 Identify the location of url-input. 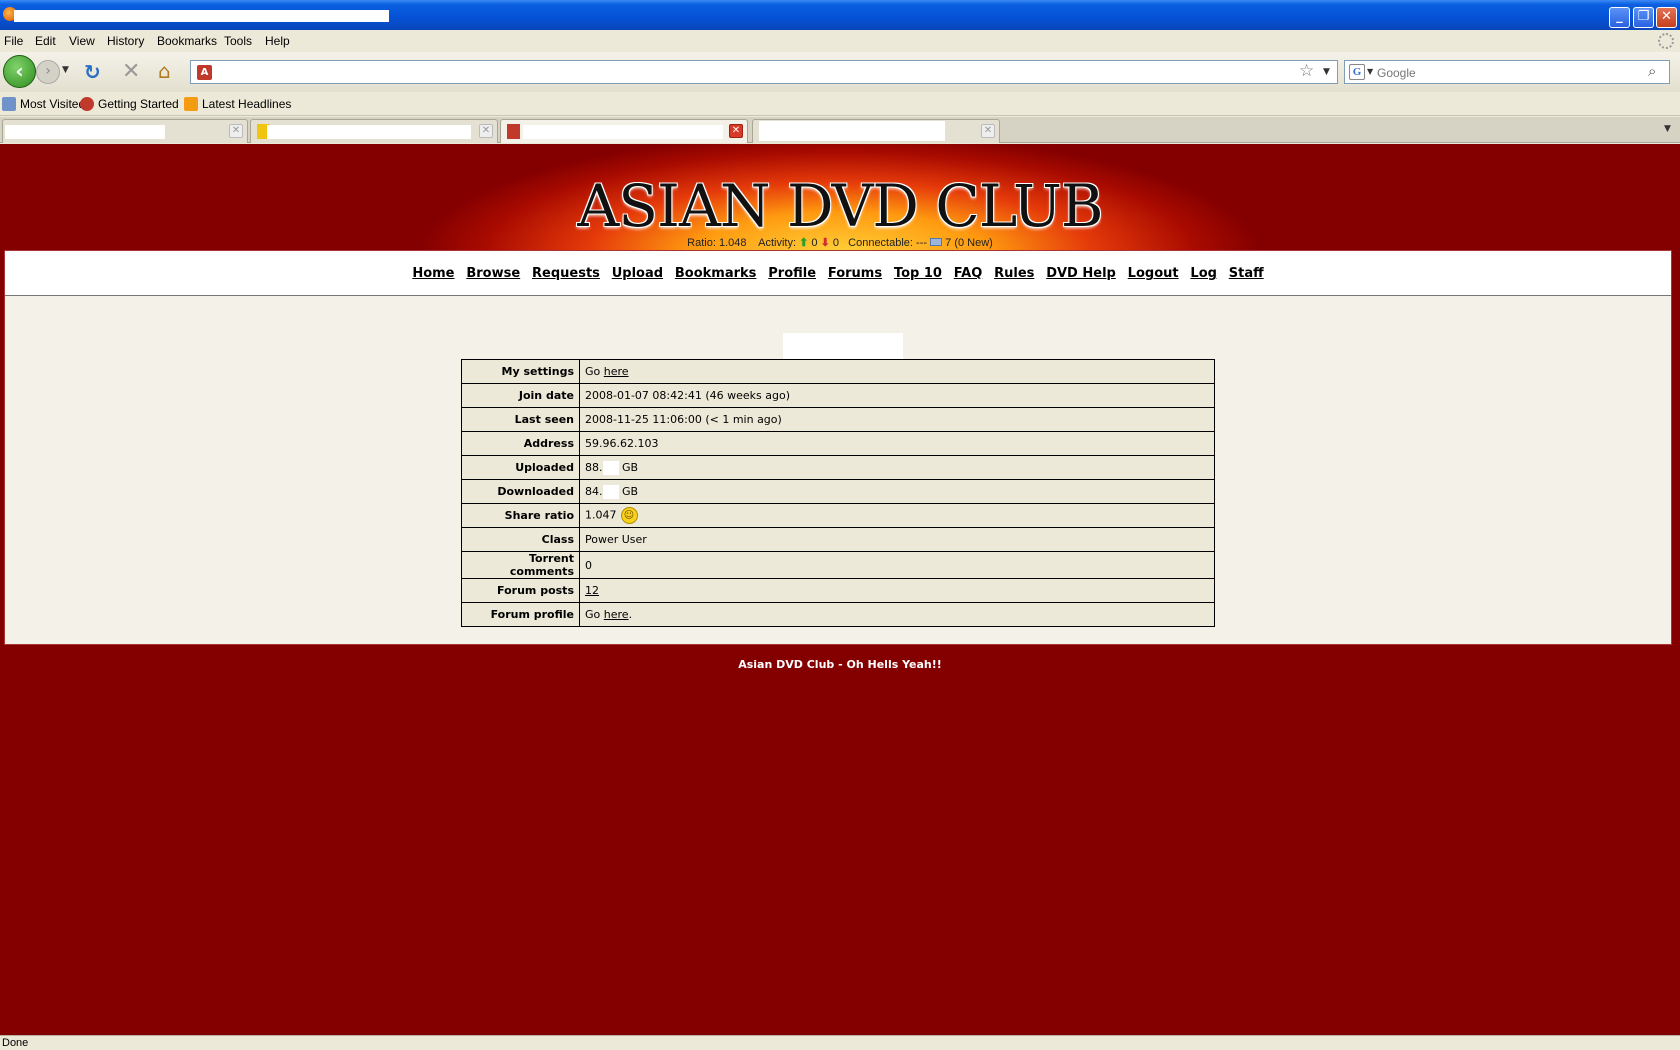
(727, 73).